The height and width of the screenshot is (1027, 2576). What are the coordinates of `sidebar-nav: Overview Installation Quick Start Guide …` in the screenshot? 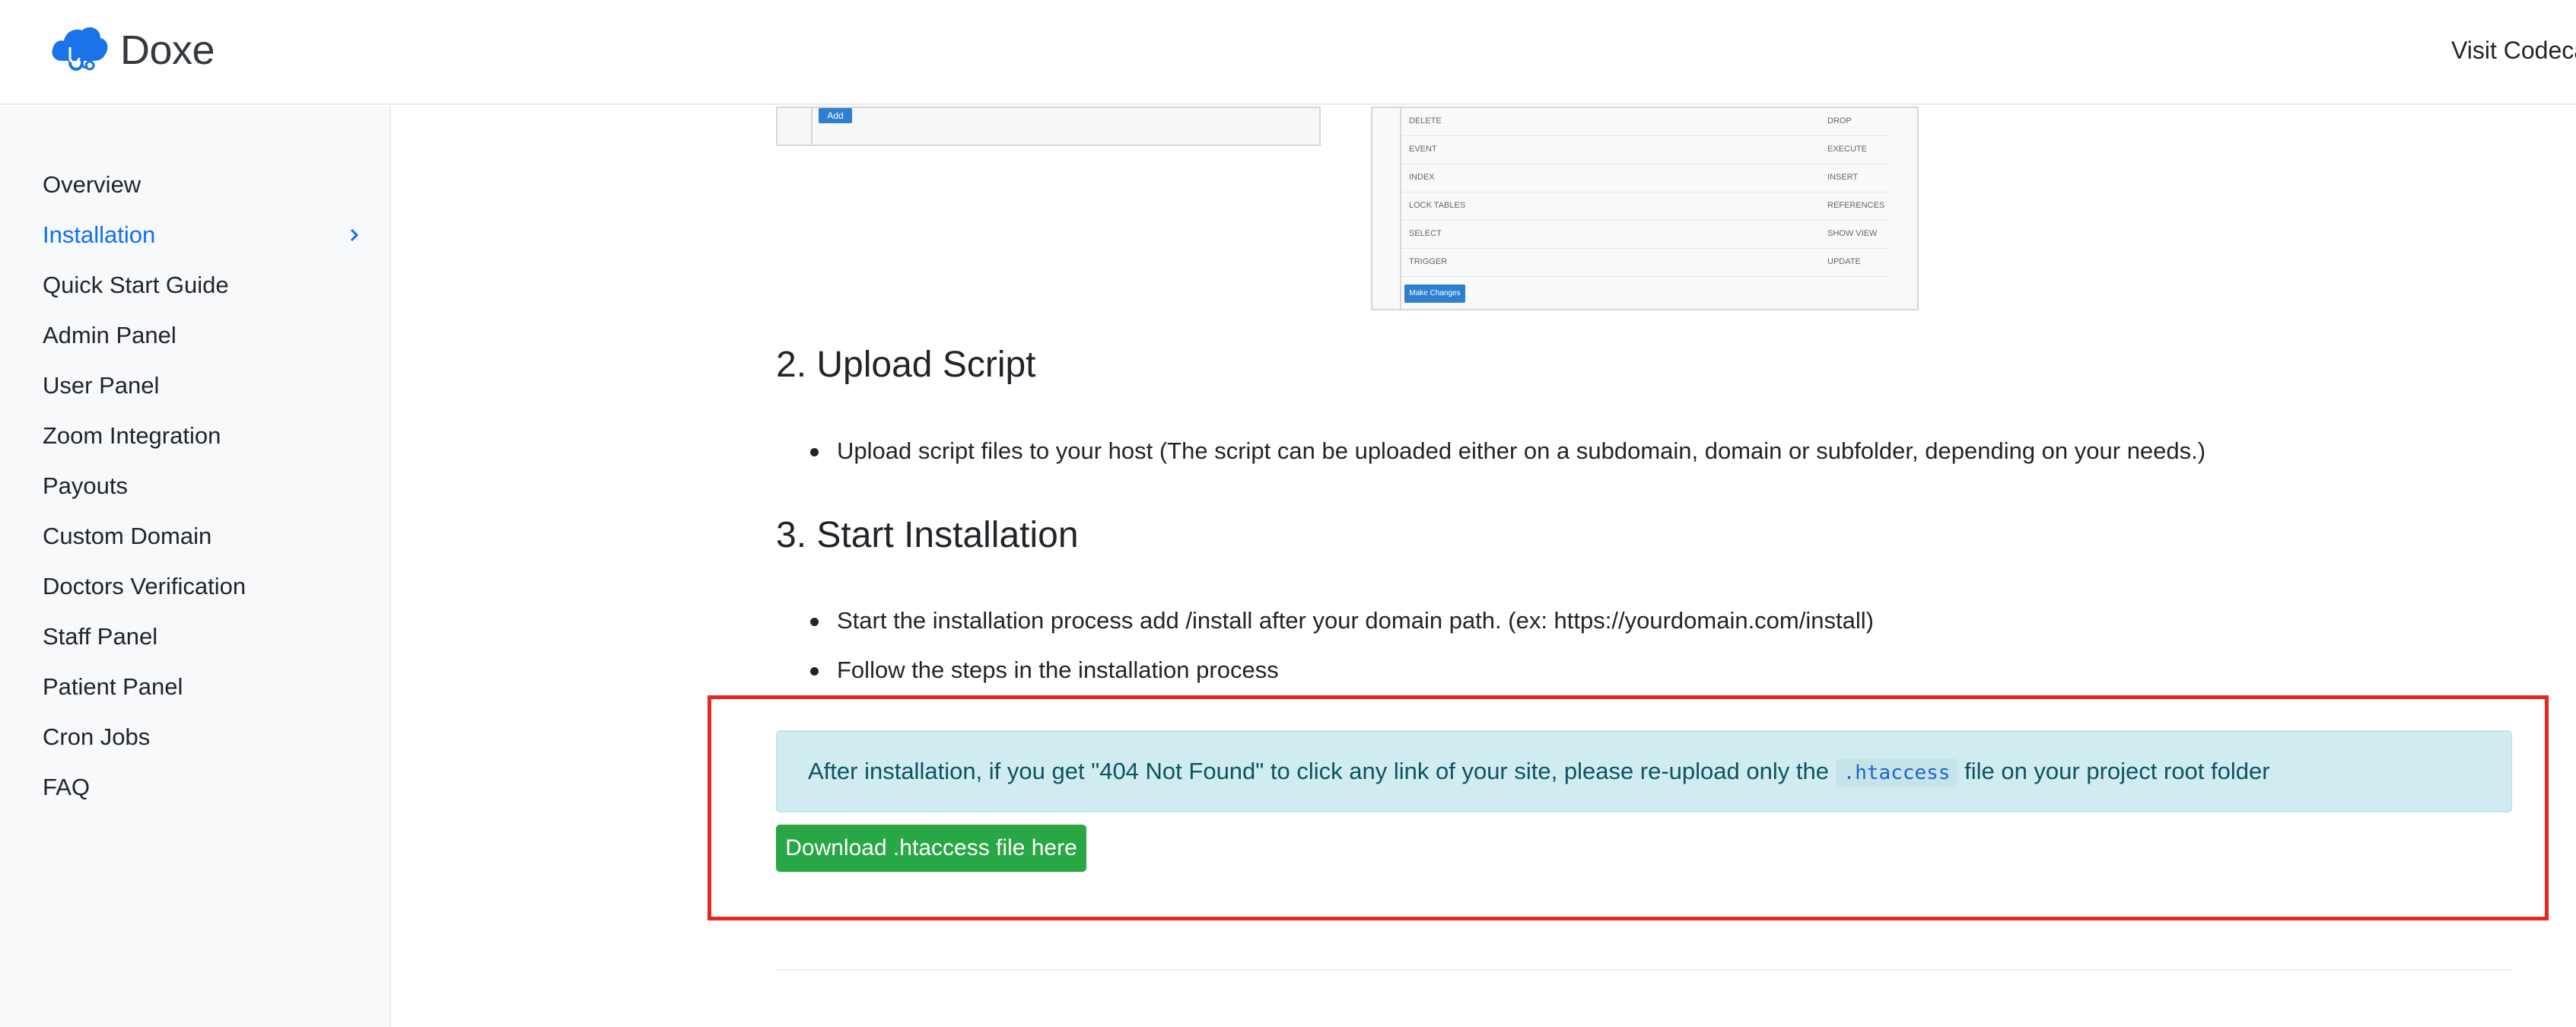 It's located at (202, 486).